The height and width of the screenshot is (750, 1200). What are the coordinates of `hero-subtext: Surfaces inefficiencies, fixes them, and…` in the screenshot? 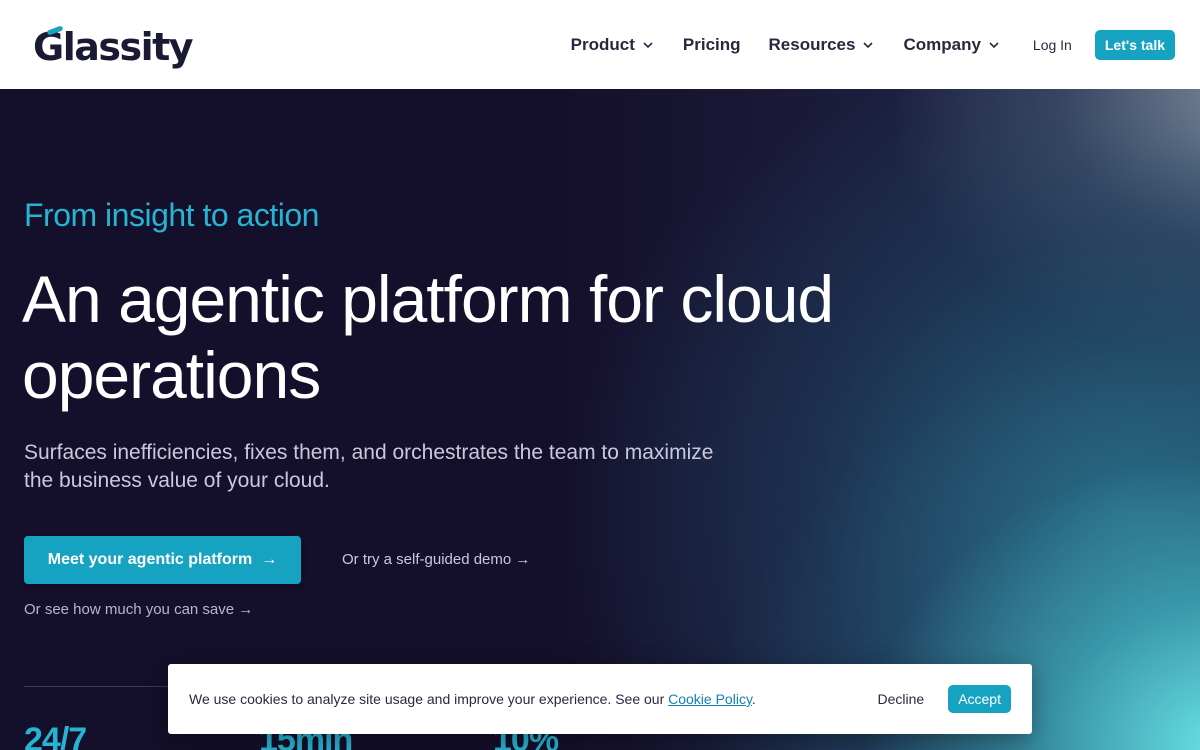 It's located at (369, 466).